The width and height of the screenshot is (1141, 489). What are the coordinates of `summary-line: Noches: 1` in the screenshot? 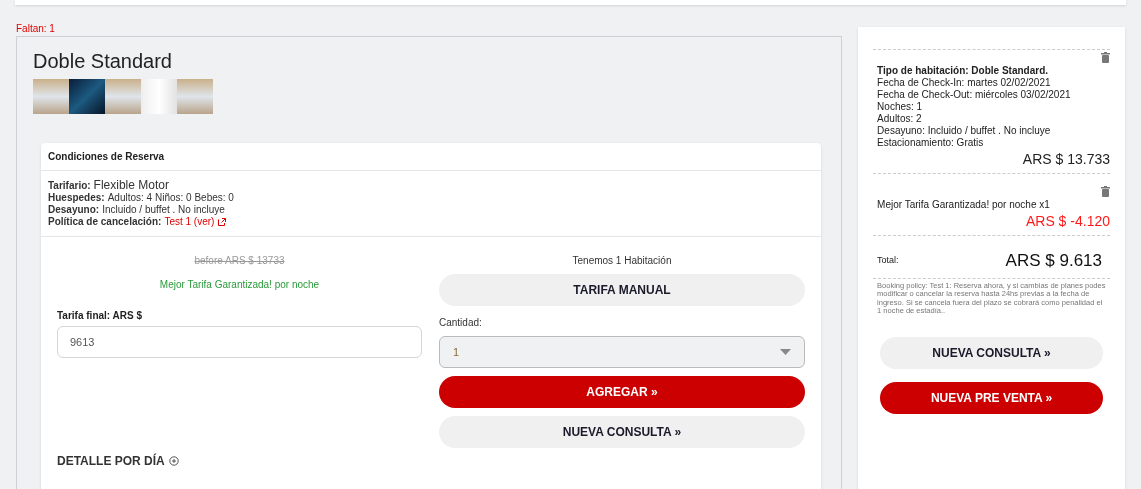 It's located at (900, 107).